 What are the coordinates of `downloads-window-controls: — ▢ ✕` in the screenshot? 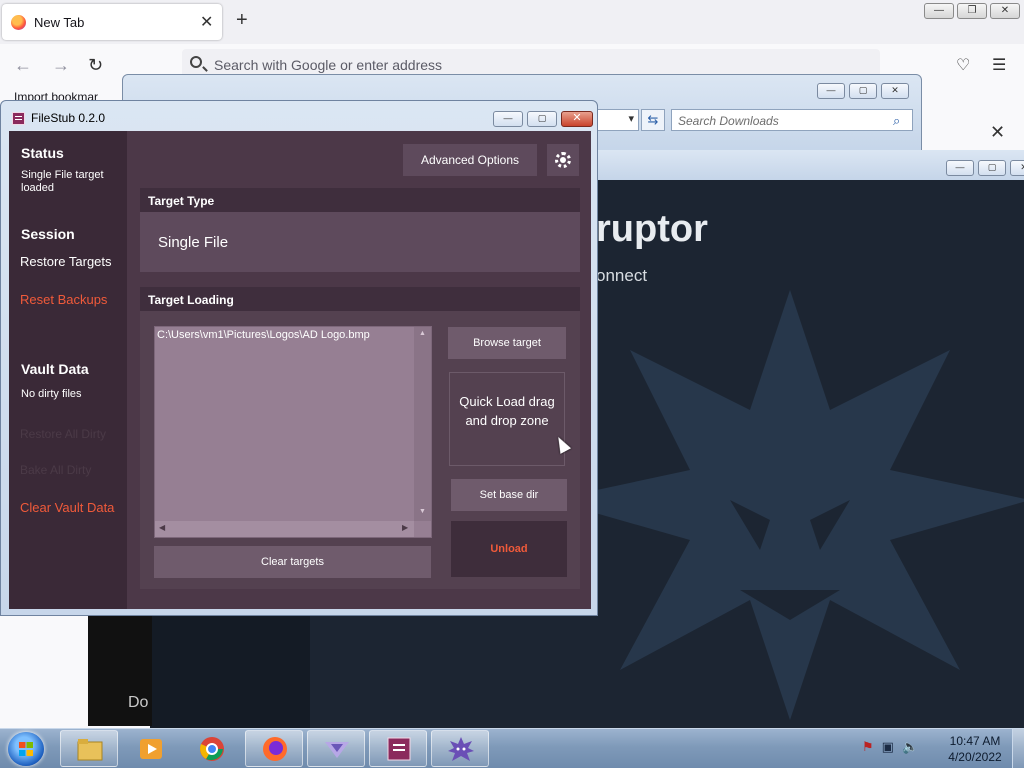 It's located at (863, 91).